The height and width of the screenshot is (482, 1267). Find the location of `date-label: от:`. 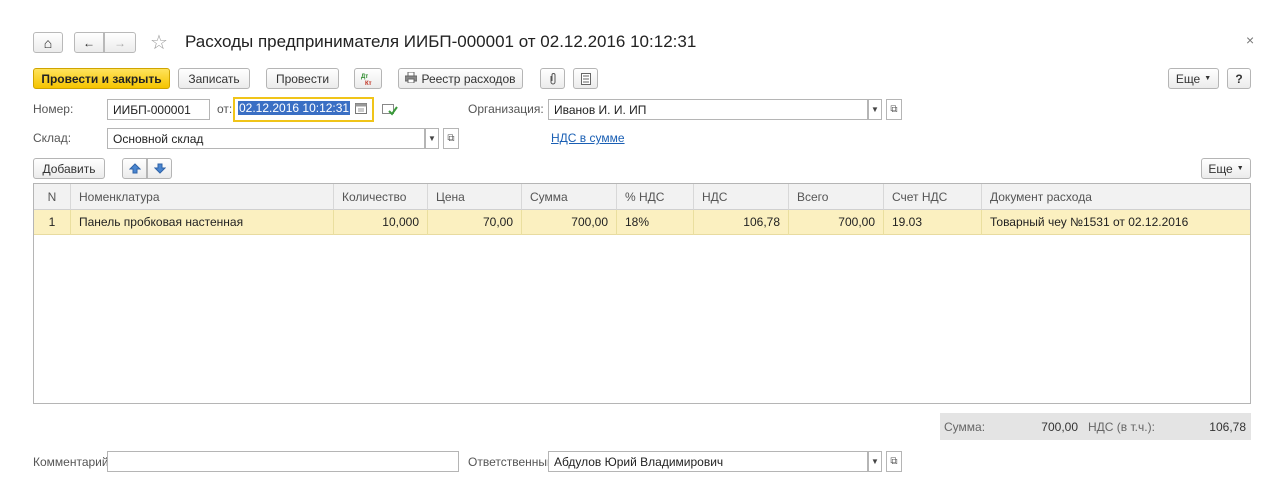

date-label: от: is located at coordinates (225, 109).